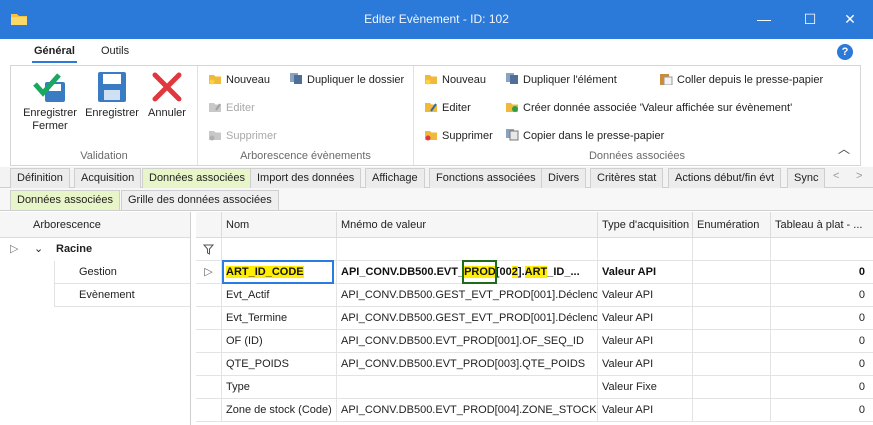 The width and height of the screenshot is (873, 425). What do you see at coordinates (486, 178) in the screenshot?
I see `tab-associated-functions: Fonctions associées` at bounding box center [486, 178].